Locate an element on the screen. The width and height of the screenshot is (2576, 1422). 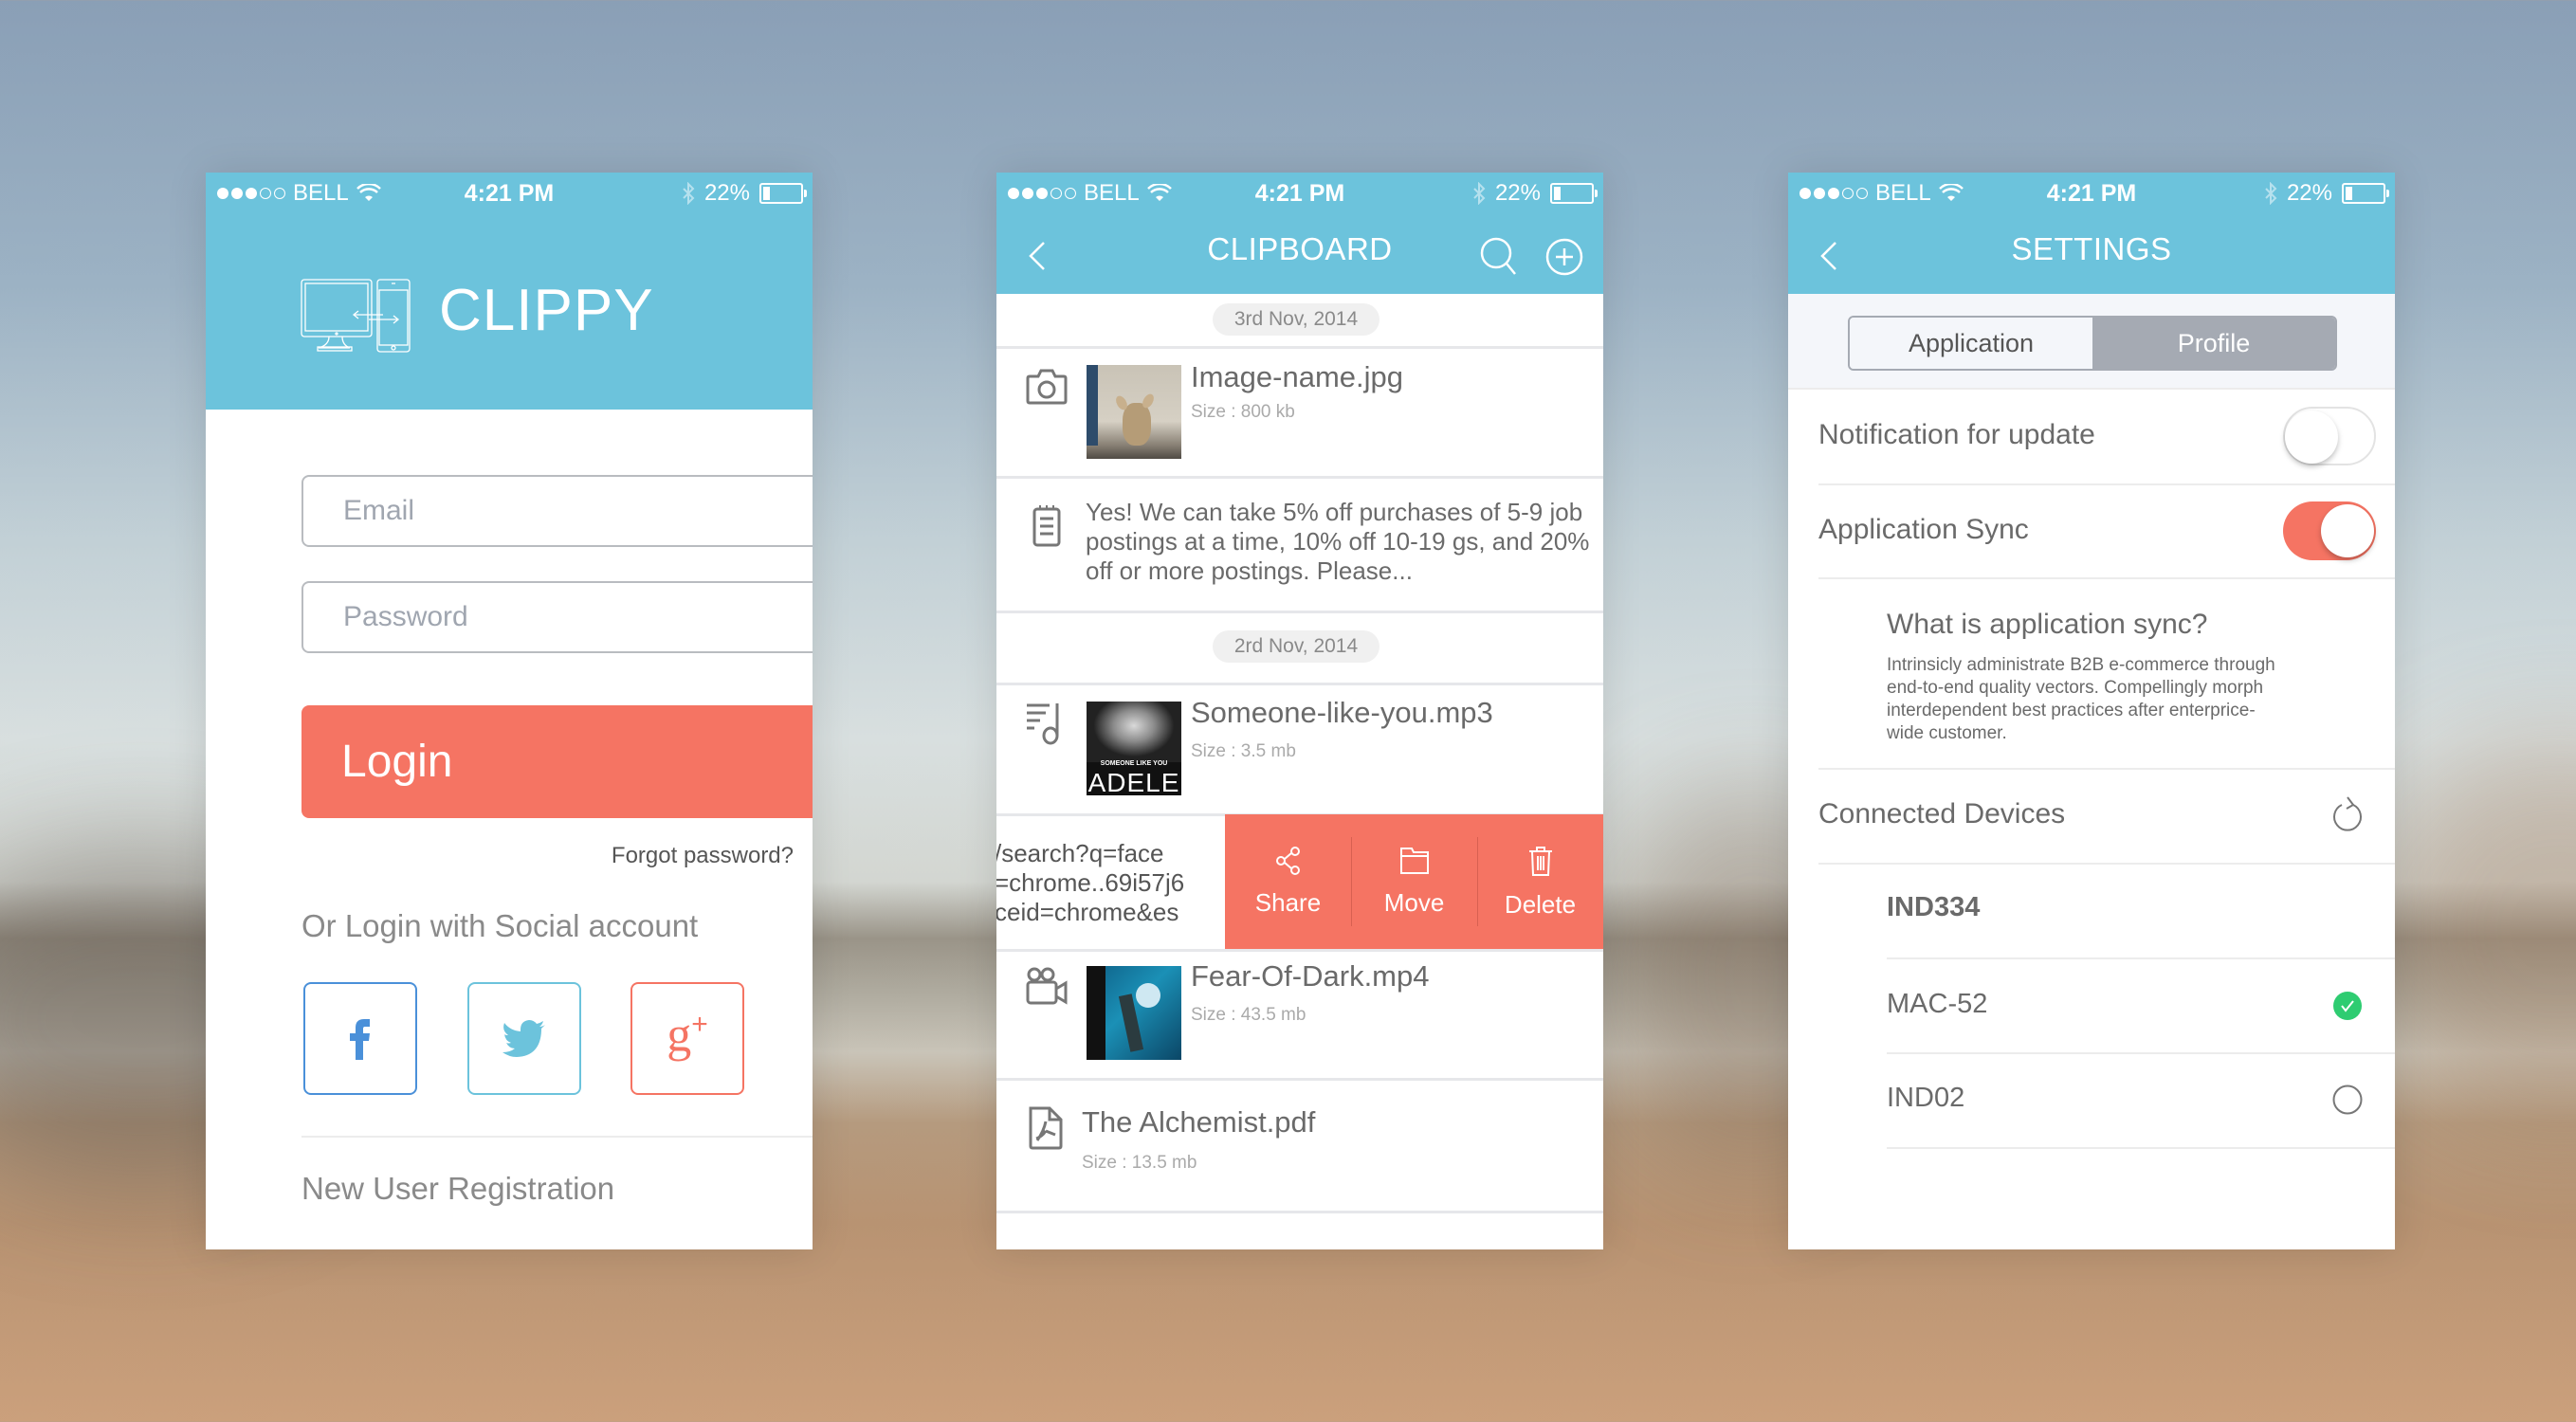
notification-toggle is located at coordinates (2329, 436).